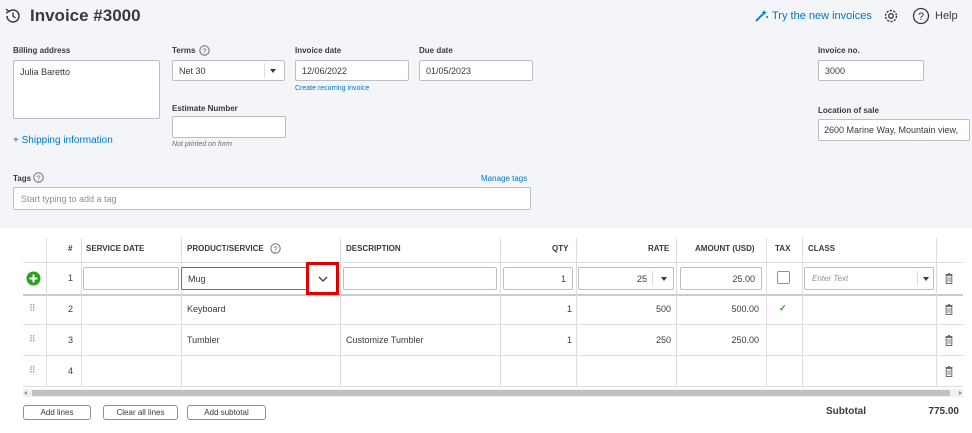 The width and height of the screenshot is (972, 433). I want to click on gear-icon, so click(891, 16).